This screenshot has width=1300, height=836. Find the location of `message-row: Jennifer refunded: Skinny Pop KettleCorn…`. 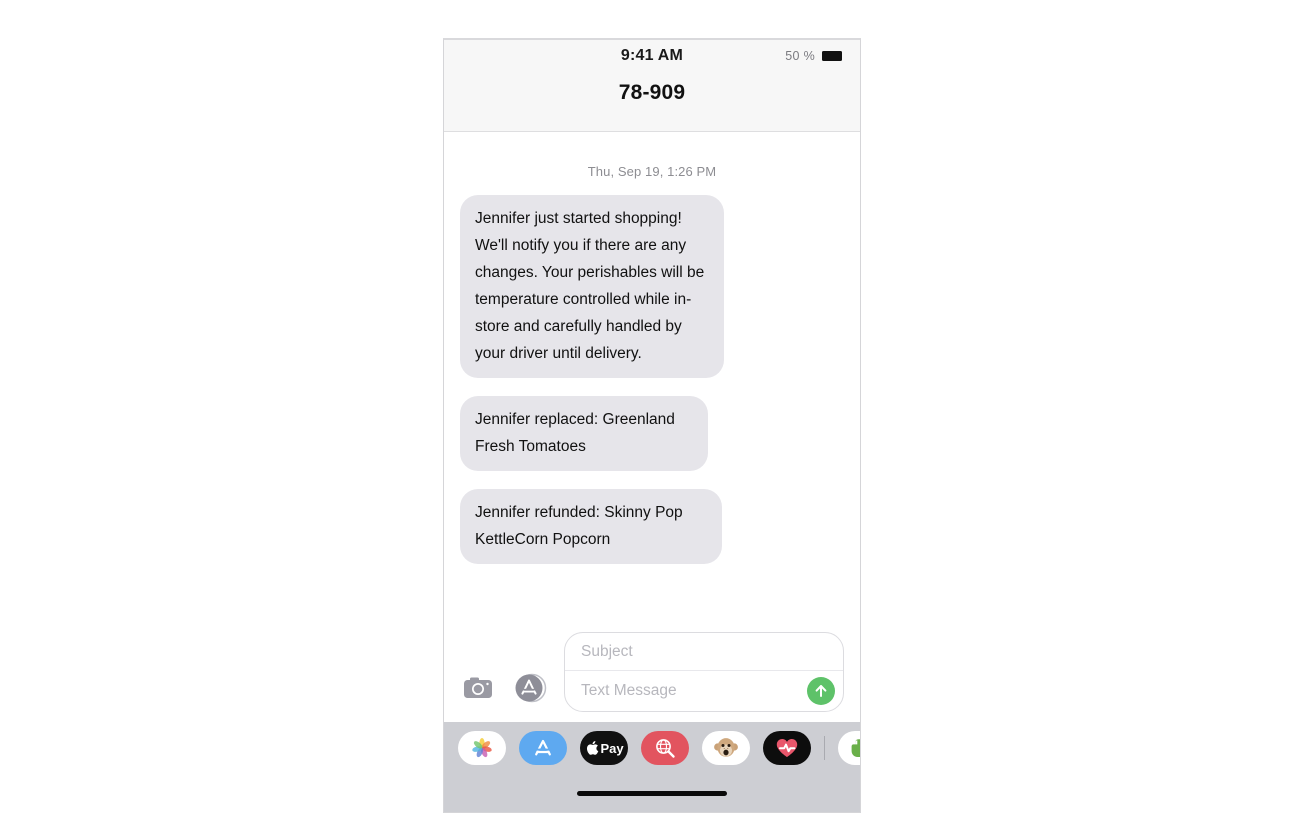

message-row: Jennifer refunded: Skinny Pop KettleCorn… is located at coordinates (652, 526).